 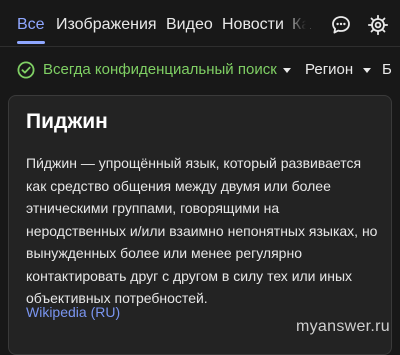 What do you see at coordinates (343, 326) in the screenshot?
I see `site-watermark: myanswer.ru` at bounding box center [343, 326].